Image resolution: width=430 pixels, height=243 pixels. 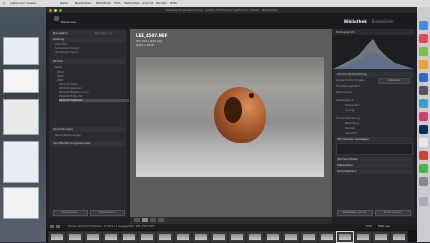 I want to click on nav-opt-fill: Ausf., so click(x=105, y=33).